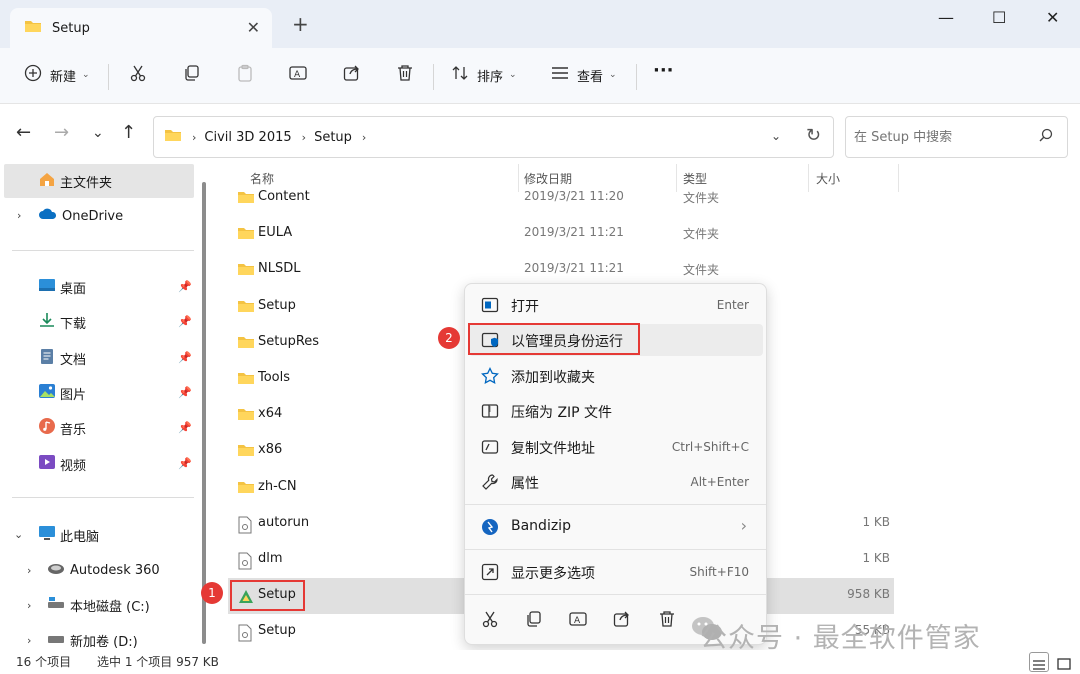 The width and height of the screenshot is (1080, 674). What do you see at coordinates (86, 183) in the screenshot?
I see `sidebar-item-label: 主文件夹` at bounding box center [86, 183].